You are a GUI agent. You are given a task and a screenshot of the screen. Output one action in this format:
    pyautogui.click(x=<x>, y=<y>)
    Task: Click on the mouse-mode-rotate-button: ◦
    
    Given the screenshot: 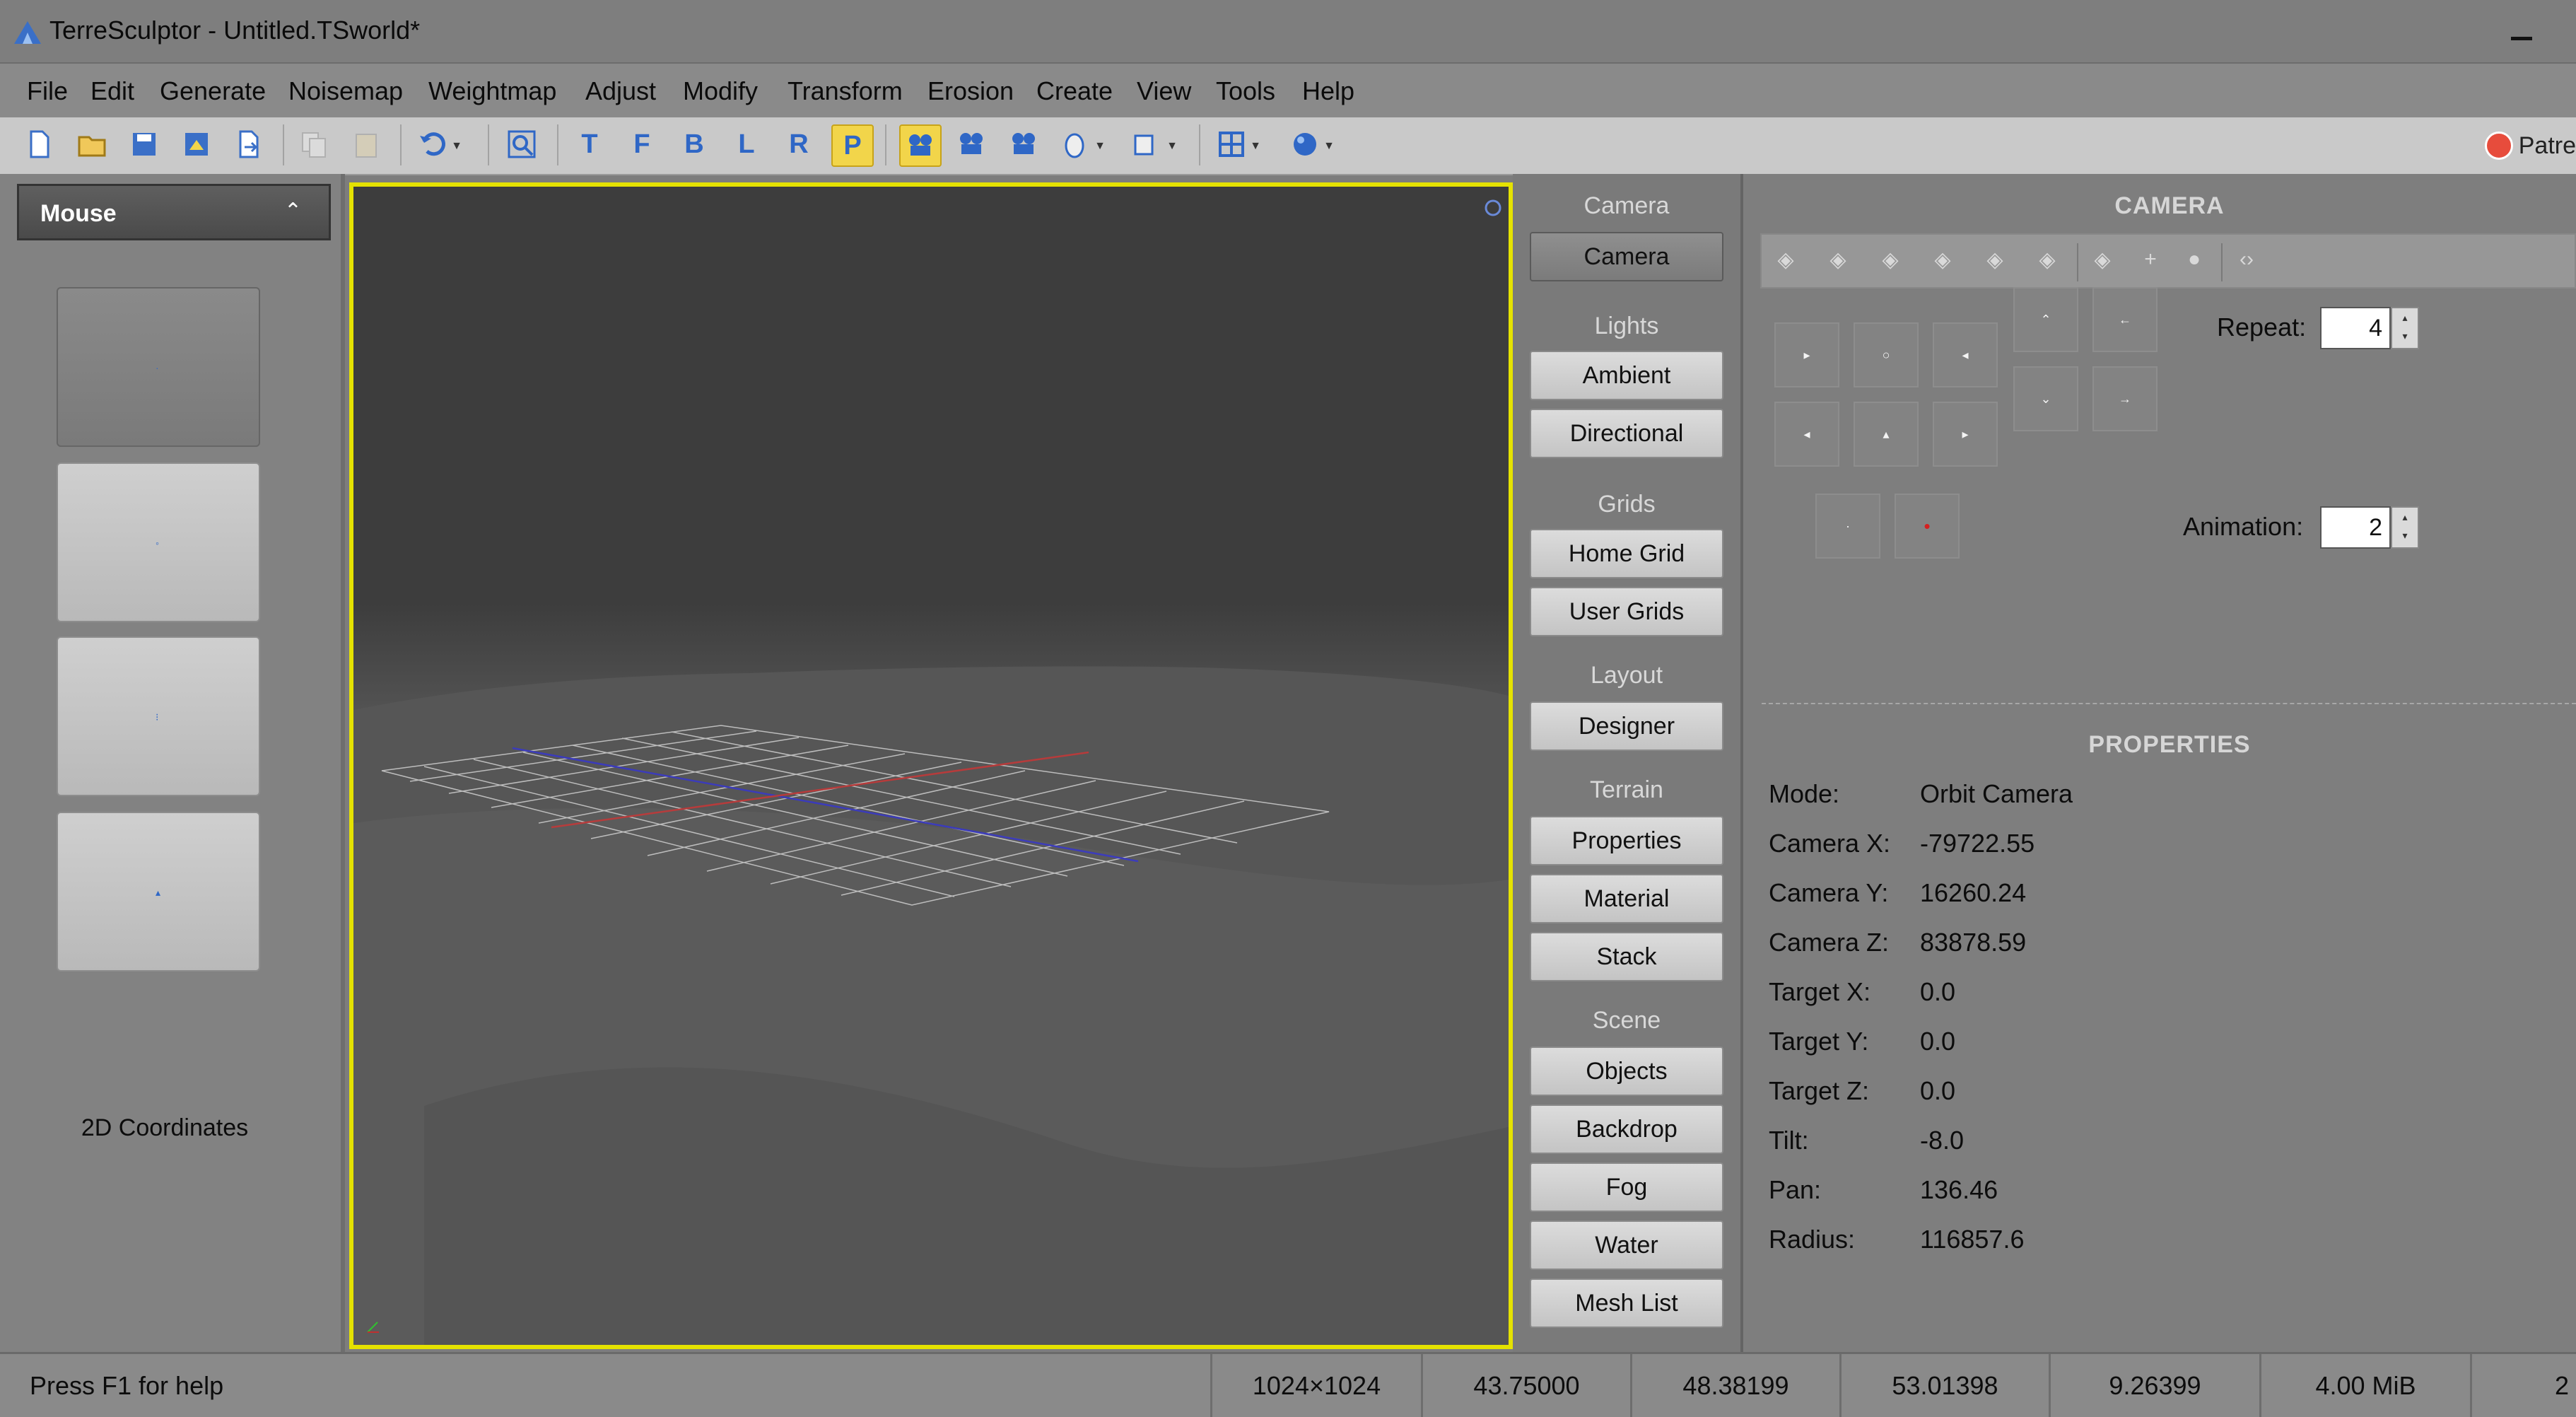 What is the action you would take?
    pyautogui.click(x=159, y=542)
    